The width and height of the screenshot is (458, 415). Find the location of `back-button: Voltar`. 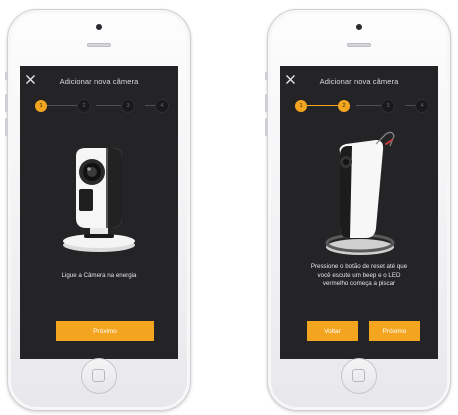

back-button: Voltar is located at coordinates (332, 331).